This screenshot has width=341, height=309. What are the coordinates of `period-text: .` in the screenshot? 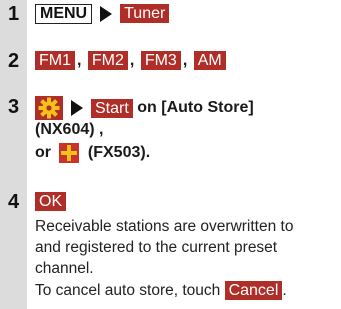 It's located at (284, 290).